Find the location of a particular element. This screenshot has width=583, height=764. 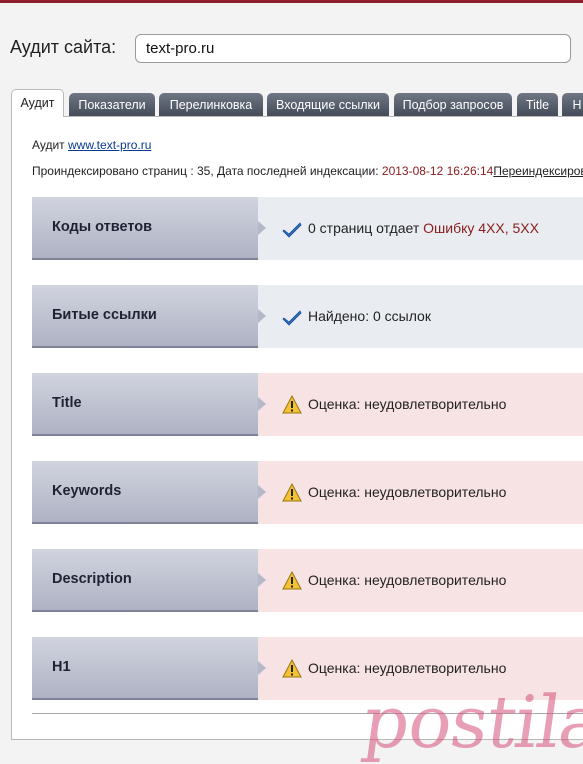

row-value: 0 страниц отдает Ошибку 4XX, 5XX is located at coordinates (420, 228).